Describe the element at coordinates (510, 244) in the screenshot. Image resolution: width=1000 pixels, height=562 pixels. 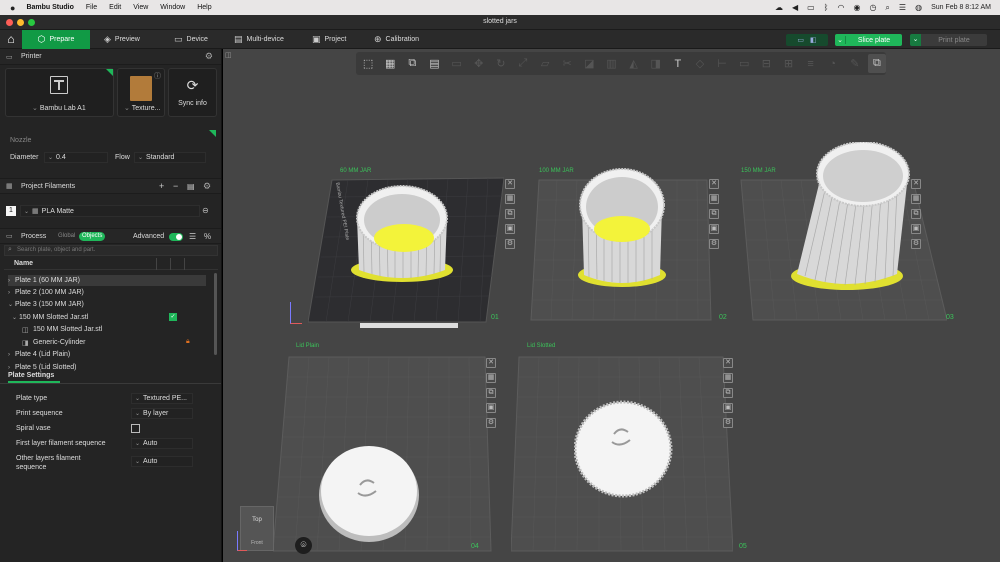
I see `plate-1-settings-icon: ⚙` at that location.